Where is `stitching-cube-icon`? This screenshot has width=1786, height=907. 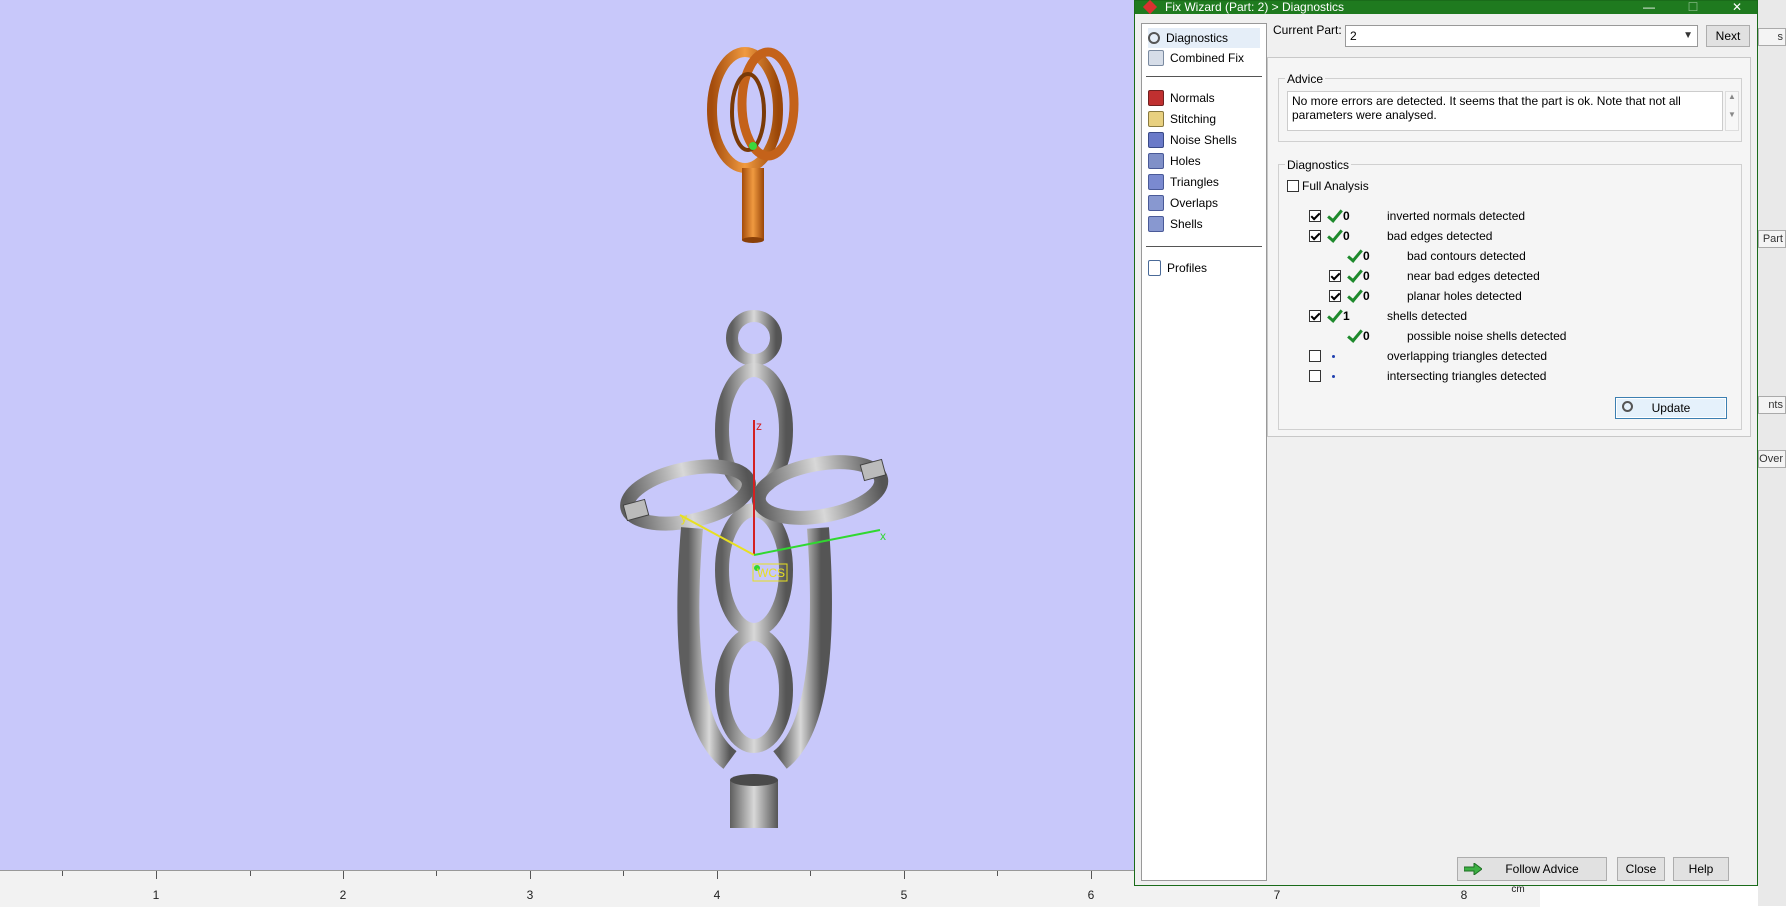 stitching-cube-icon is located at coordinates (1156, 119).